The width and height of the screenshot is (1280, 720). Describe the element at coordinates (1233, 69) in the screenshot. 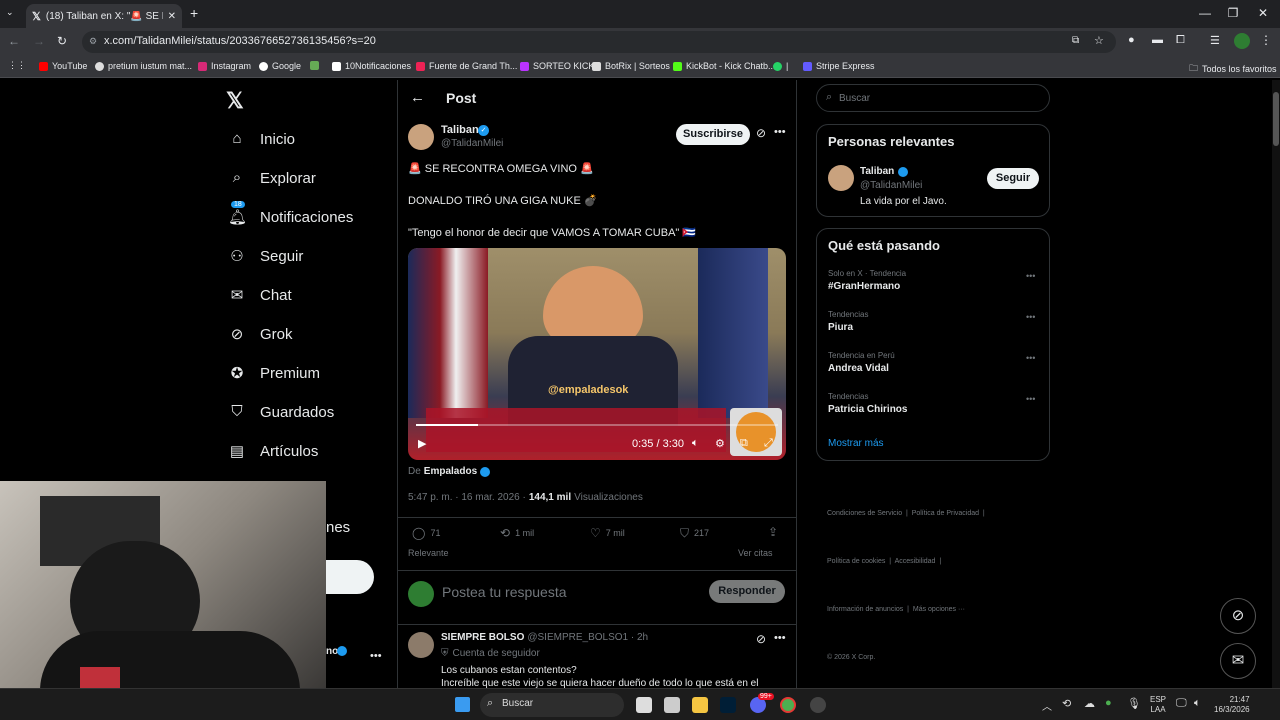

I see `all-bookmarks: 🗀 Todos los favoritos` at that location.